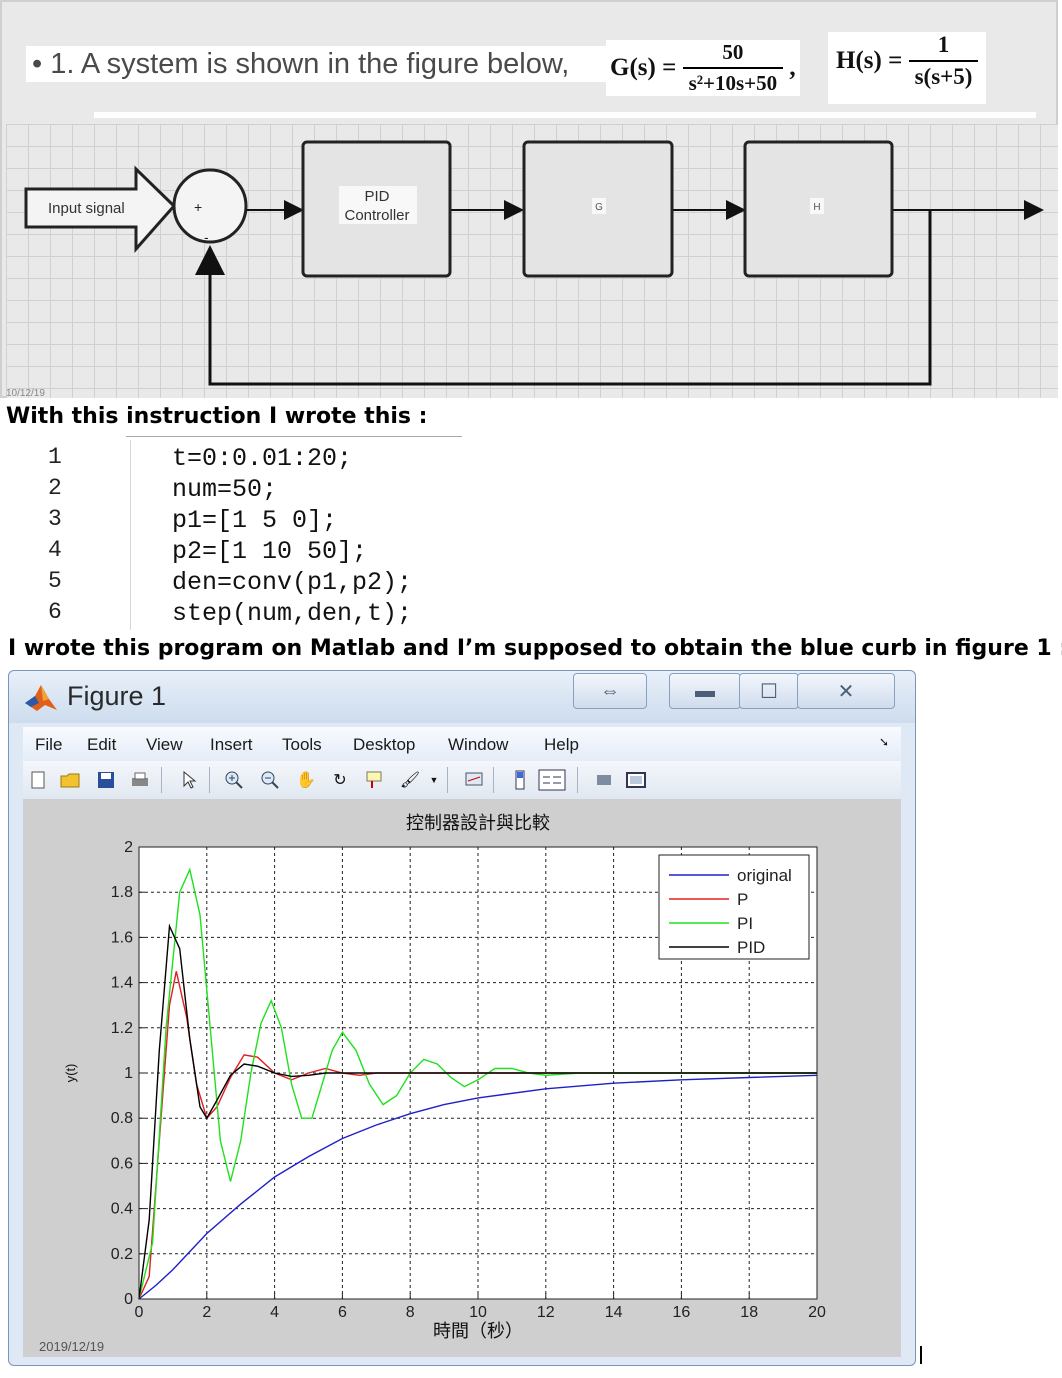  What do you see at coordinates (643, 67) in the screenshot?
I see `g-lhs: G(s) =` at bounding box center [643, 67].